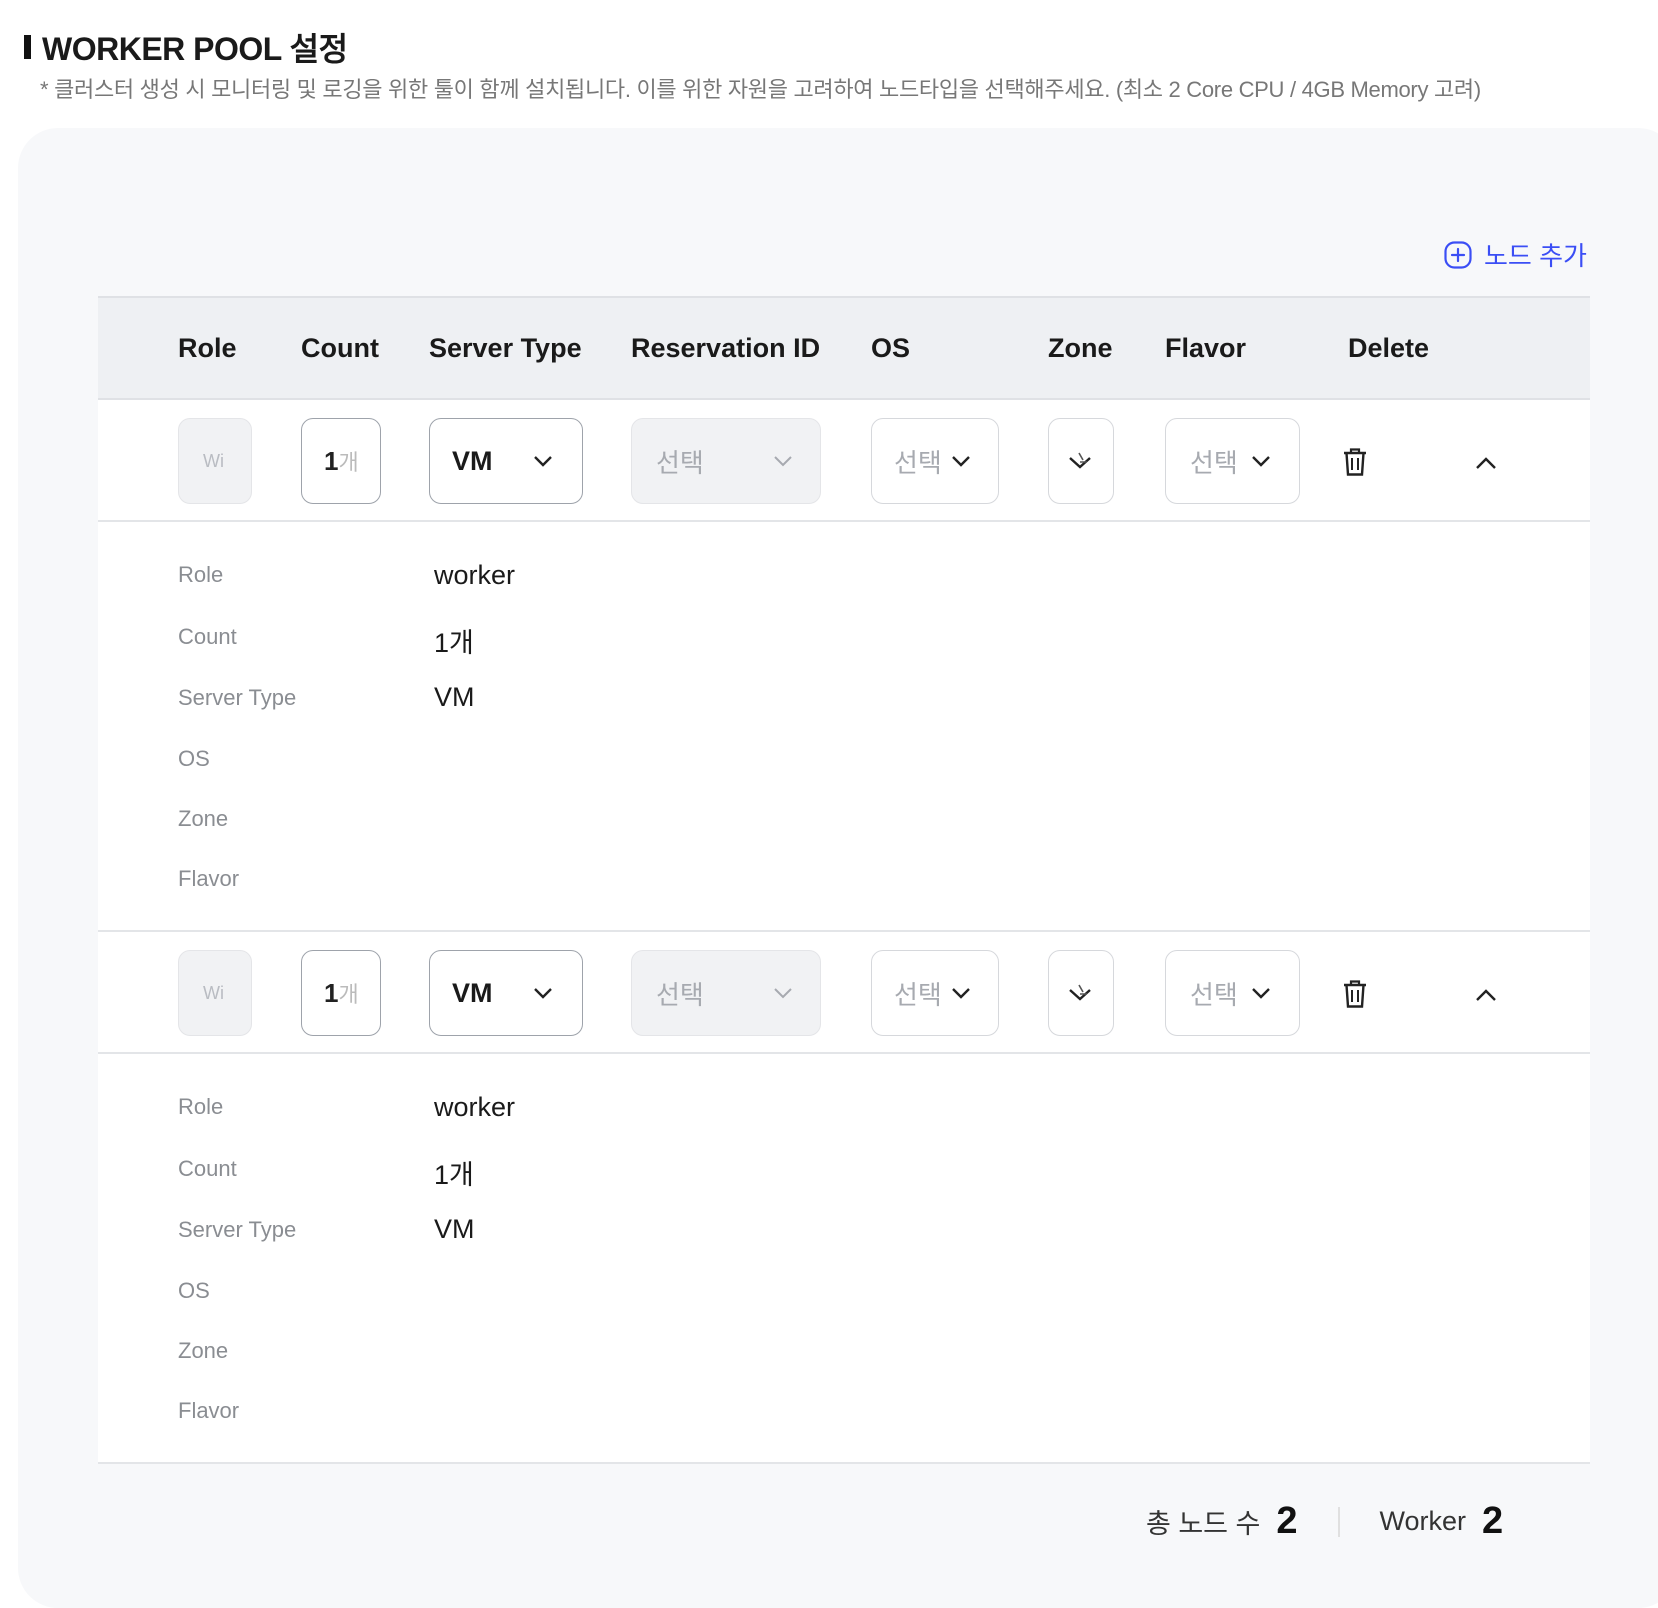 The image size is (1658, 1608). Describe the element at coordinates (726, 348) in the screenshot. I see `column-header-reservation-id: Reservation ID` at that location.